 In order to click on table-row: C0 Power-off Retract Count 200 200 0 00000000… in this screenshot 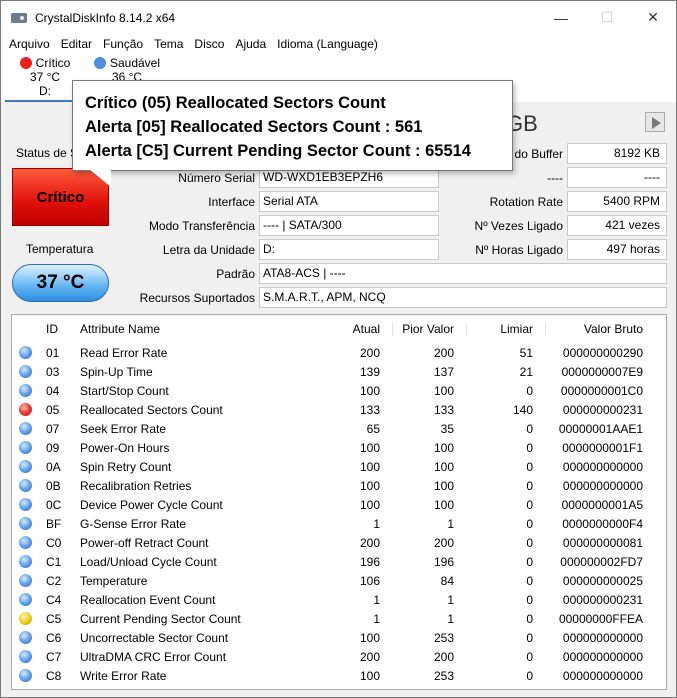, I will do `click(339, 542)`.